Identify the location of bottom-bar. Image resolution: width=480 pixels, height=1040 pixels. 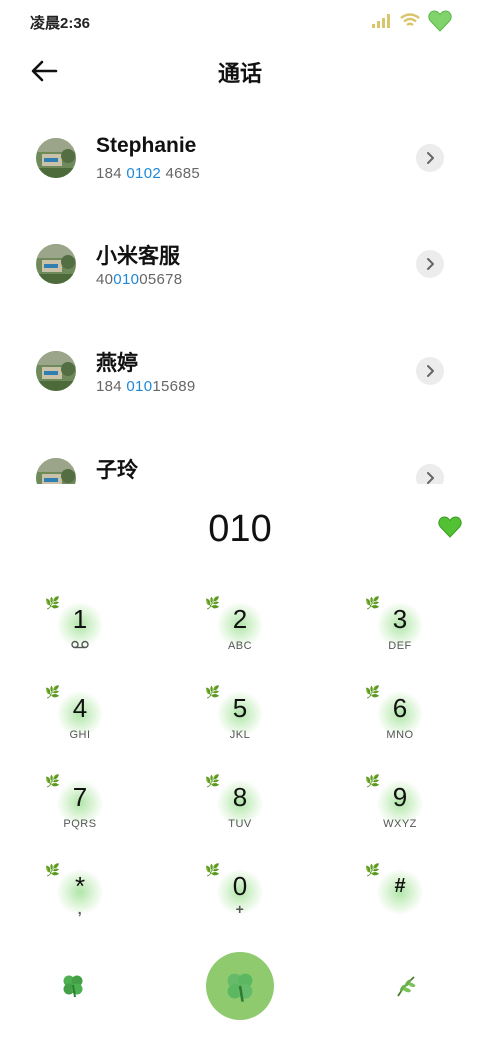
(240, 990).